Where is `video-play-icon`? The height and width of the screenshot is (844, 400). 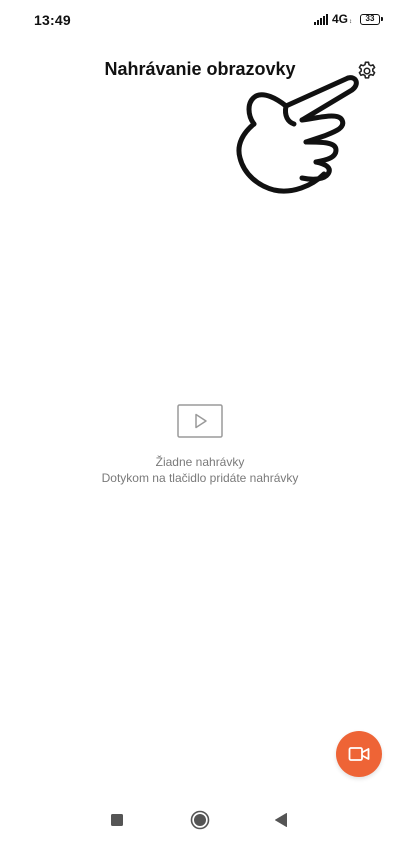 video-play-icon is located at coordinates (200, 421).